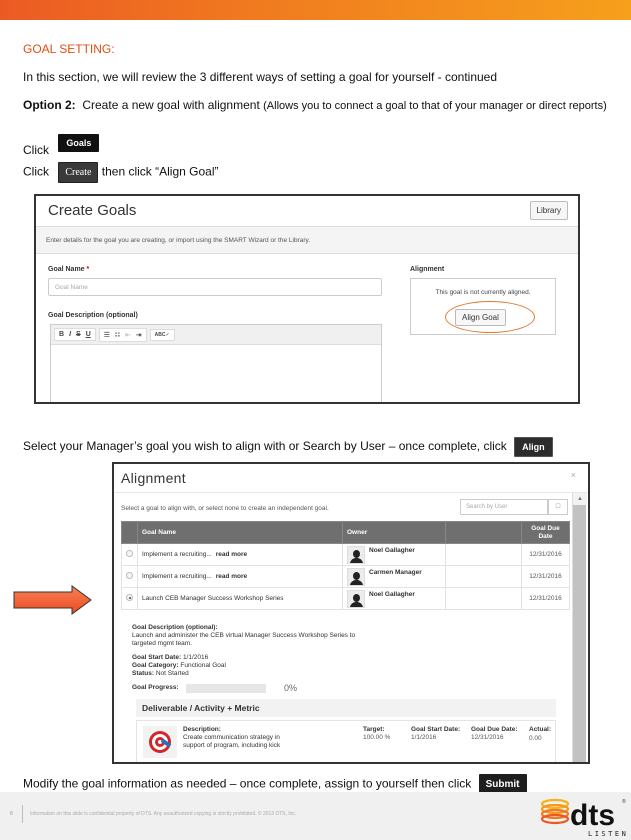  What do you see at coordinates (92, 210) in the screenshot?
I see `create-goals-title: Create Goals` at bounding box center [92, 210].